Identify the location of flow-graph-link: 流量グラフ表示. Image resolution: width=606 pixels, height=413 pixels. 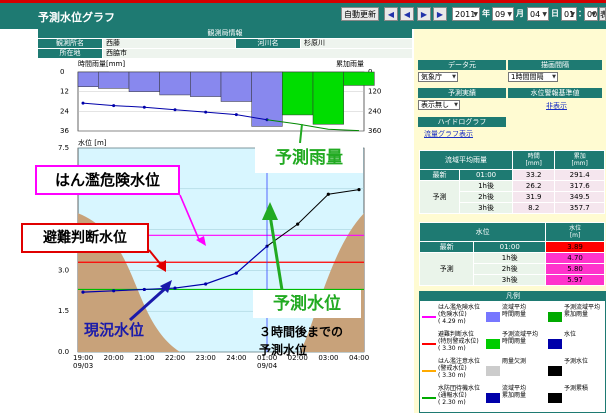
(448, 134).